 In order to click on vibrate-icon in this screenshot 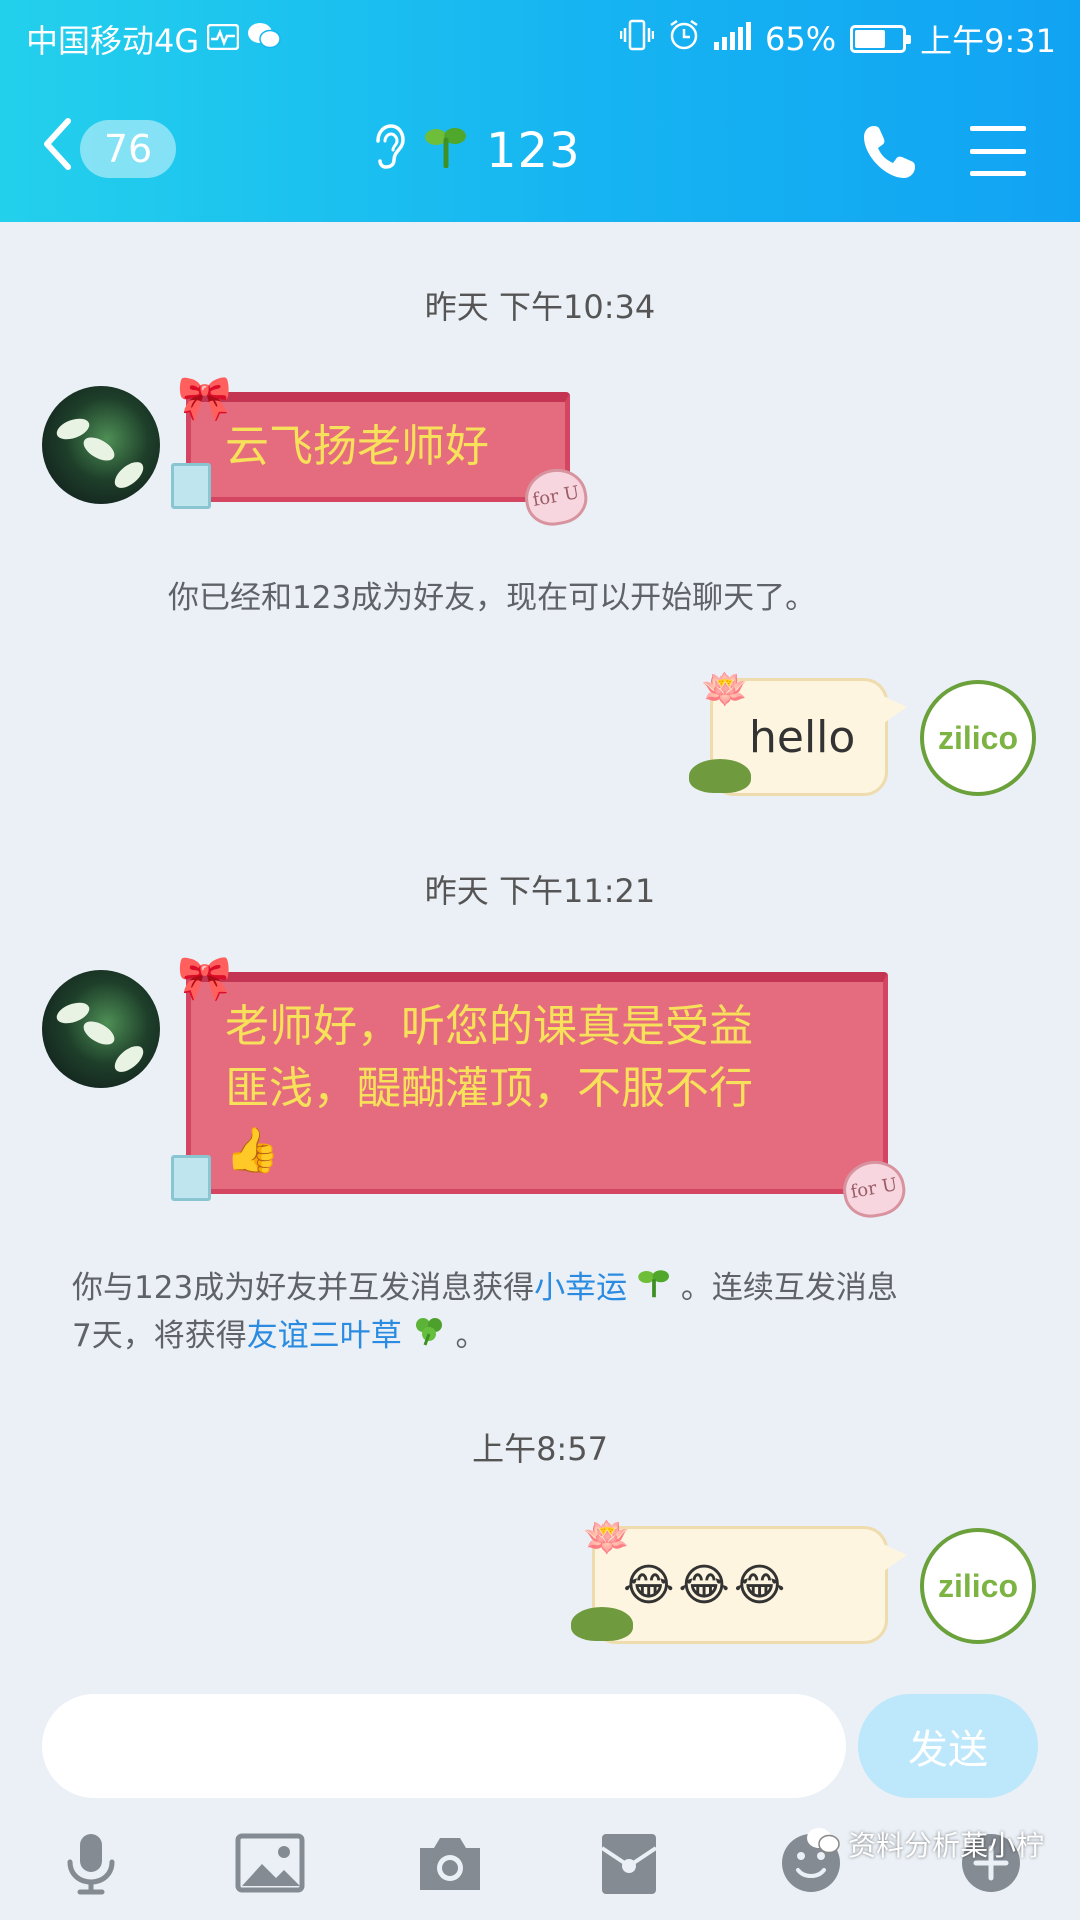, I will do `click(637, 39)`.